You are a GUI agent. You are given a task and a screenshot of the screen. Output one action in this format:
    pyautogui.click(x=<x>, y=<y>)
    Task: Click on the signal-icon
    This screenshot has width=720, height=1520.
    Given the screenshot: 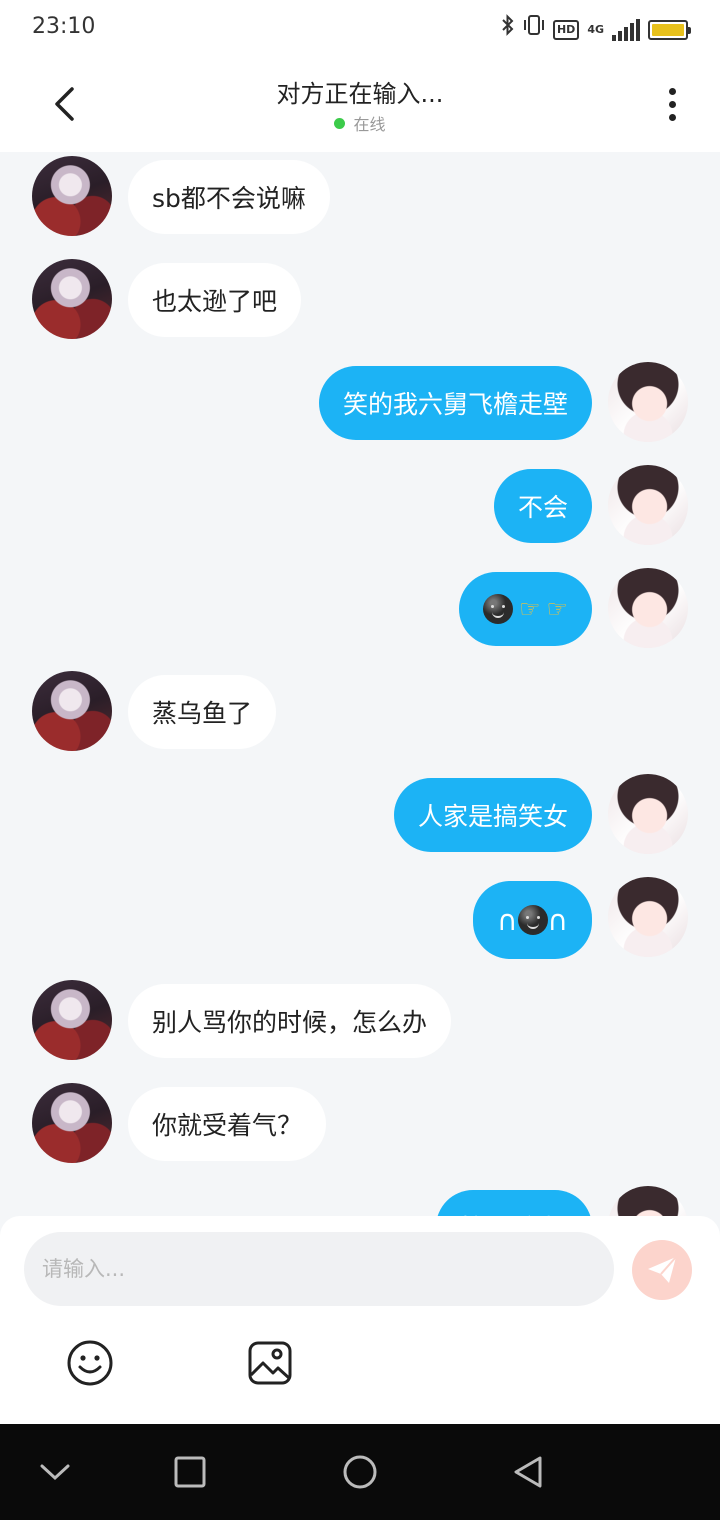 What is the action you would take?
    pyautogui.click(x=626, y=29)
    